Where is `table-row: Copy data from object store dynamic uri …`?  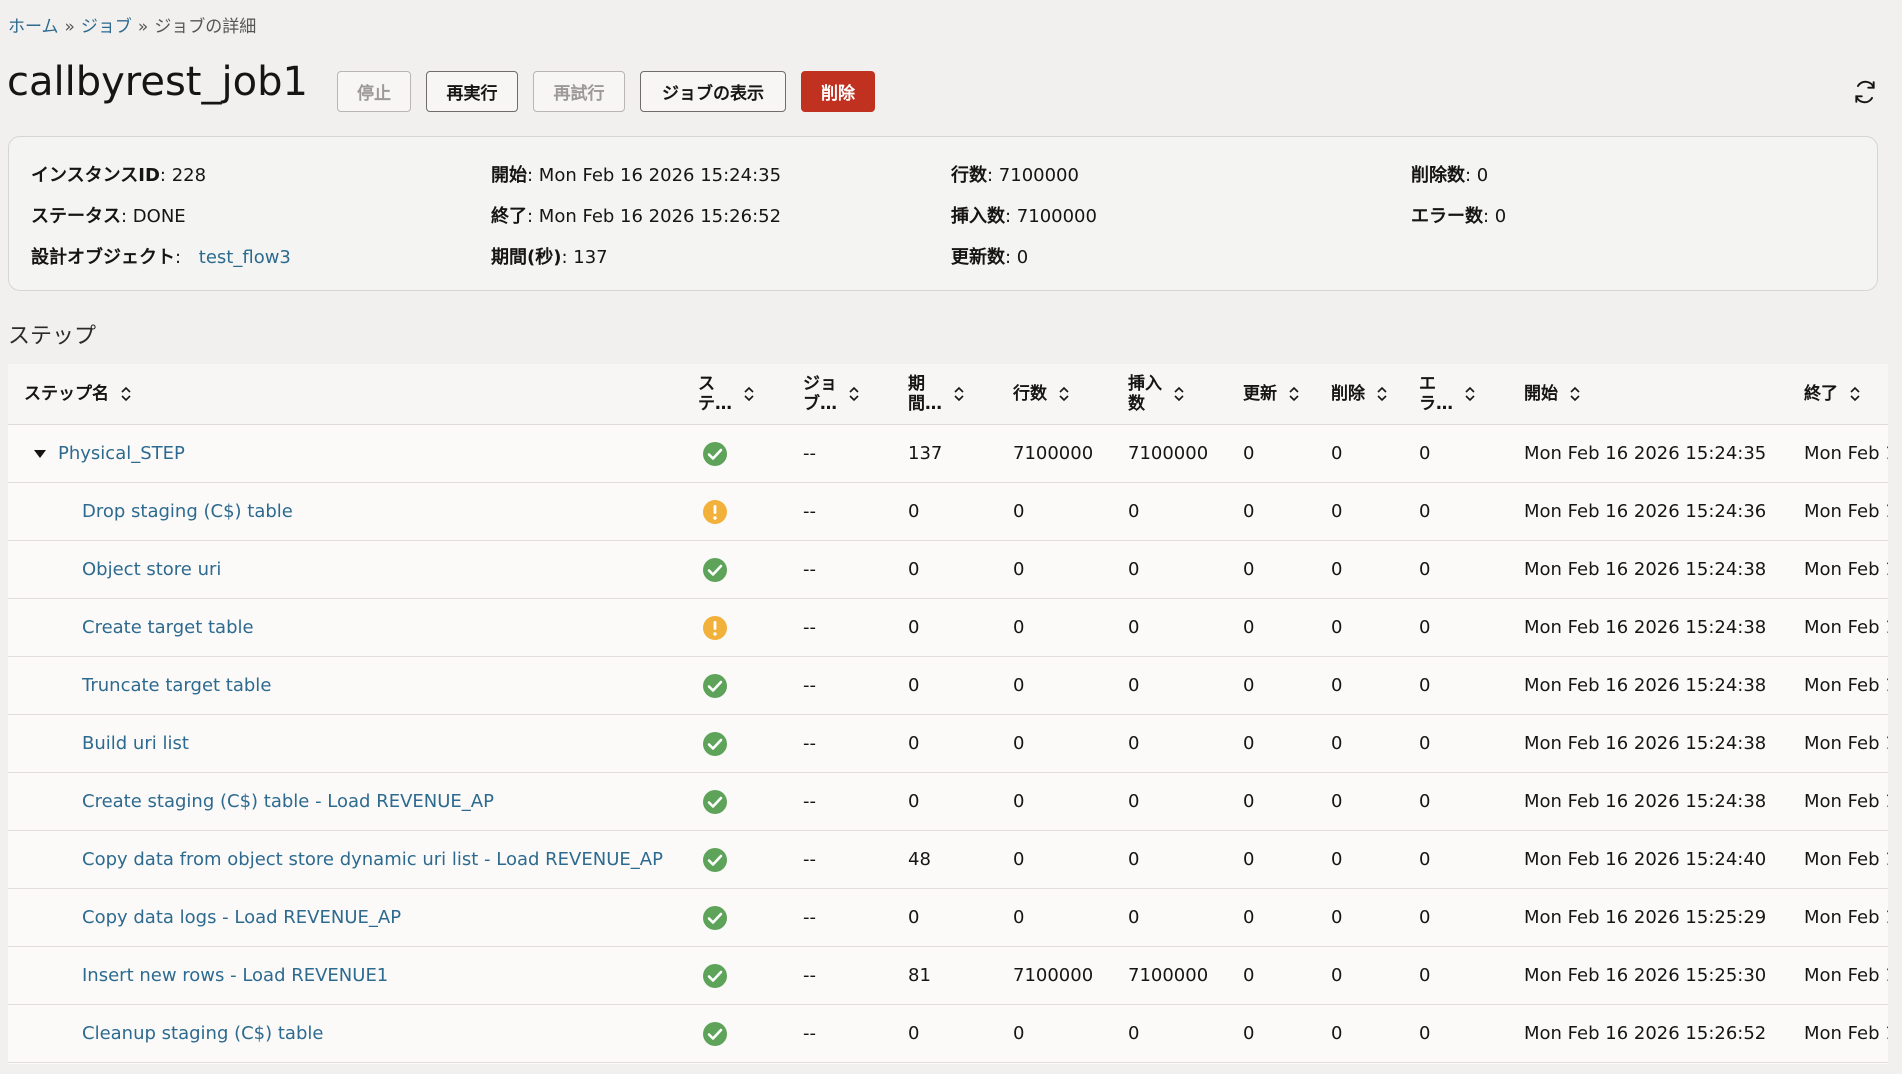 table-row: Copy data from object store dynamic uri … is located at coordinates (948, 859).